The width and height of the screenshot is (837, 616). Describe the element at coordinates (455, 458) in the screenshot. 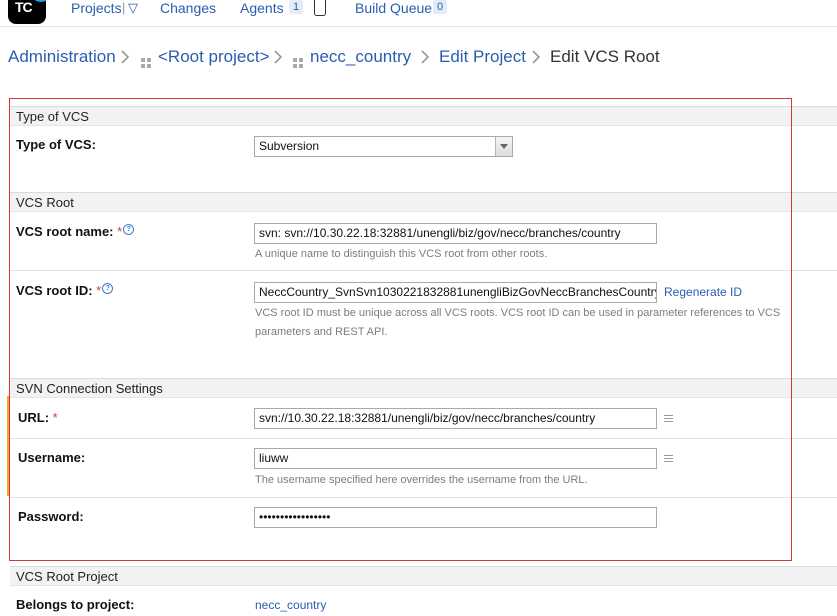

I see `username-input: liuww` at that location.